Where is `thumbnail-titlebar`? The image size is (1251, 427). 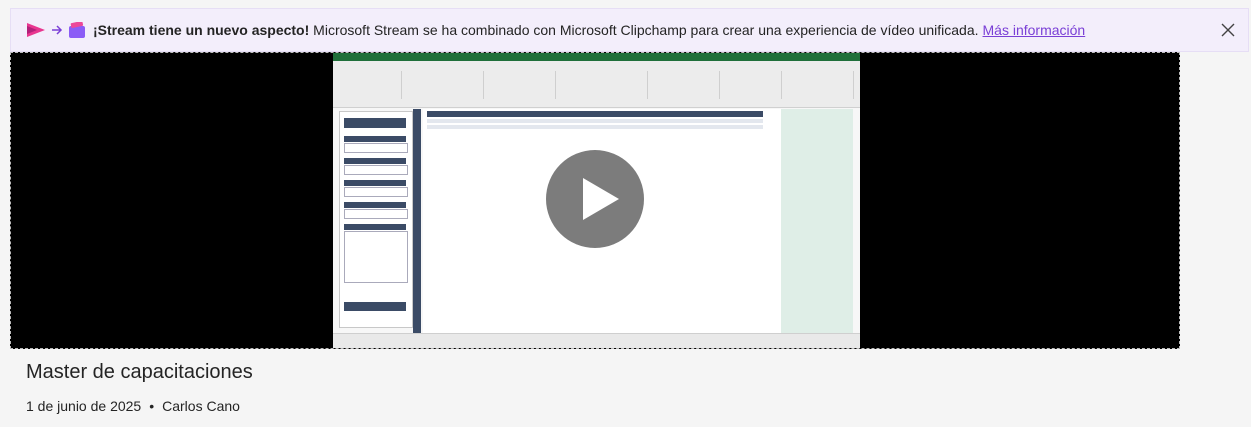 thumbnail-titlebar is located at coordinates (596, 57).